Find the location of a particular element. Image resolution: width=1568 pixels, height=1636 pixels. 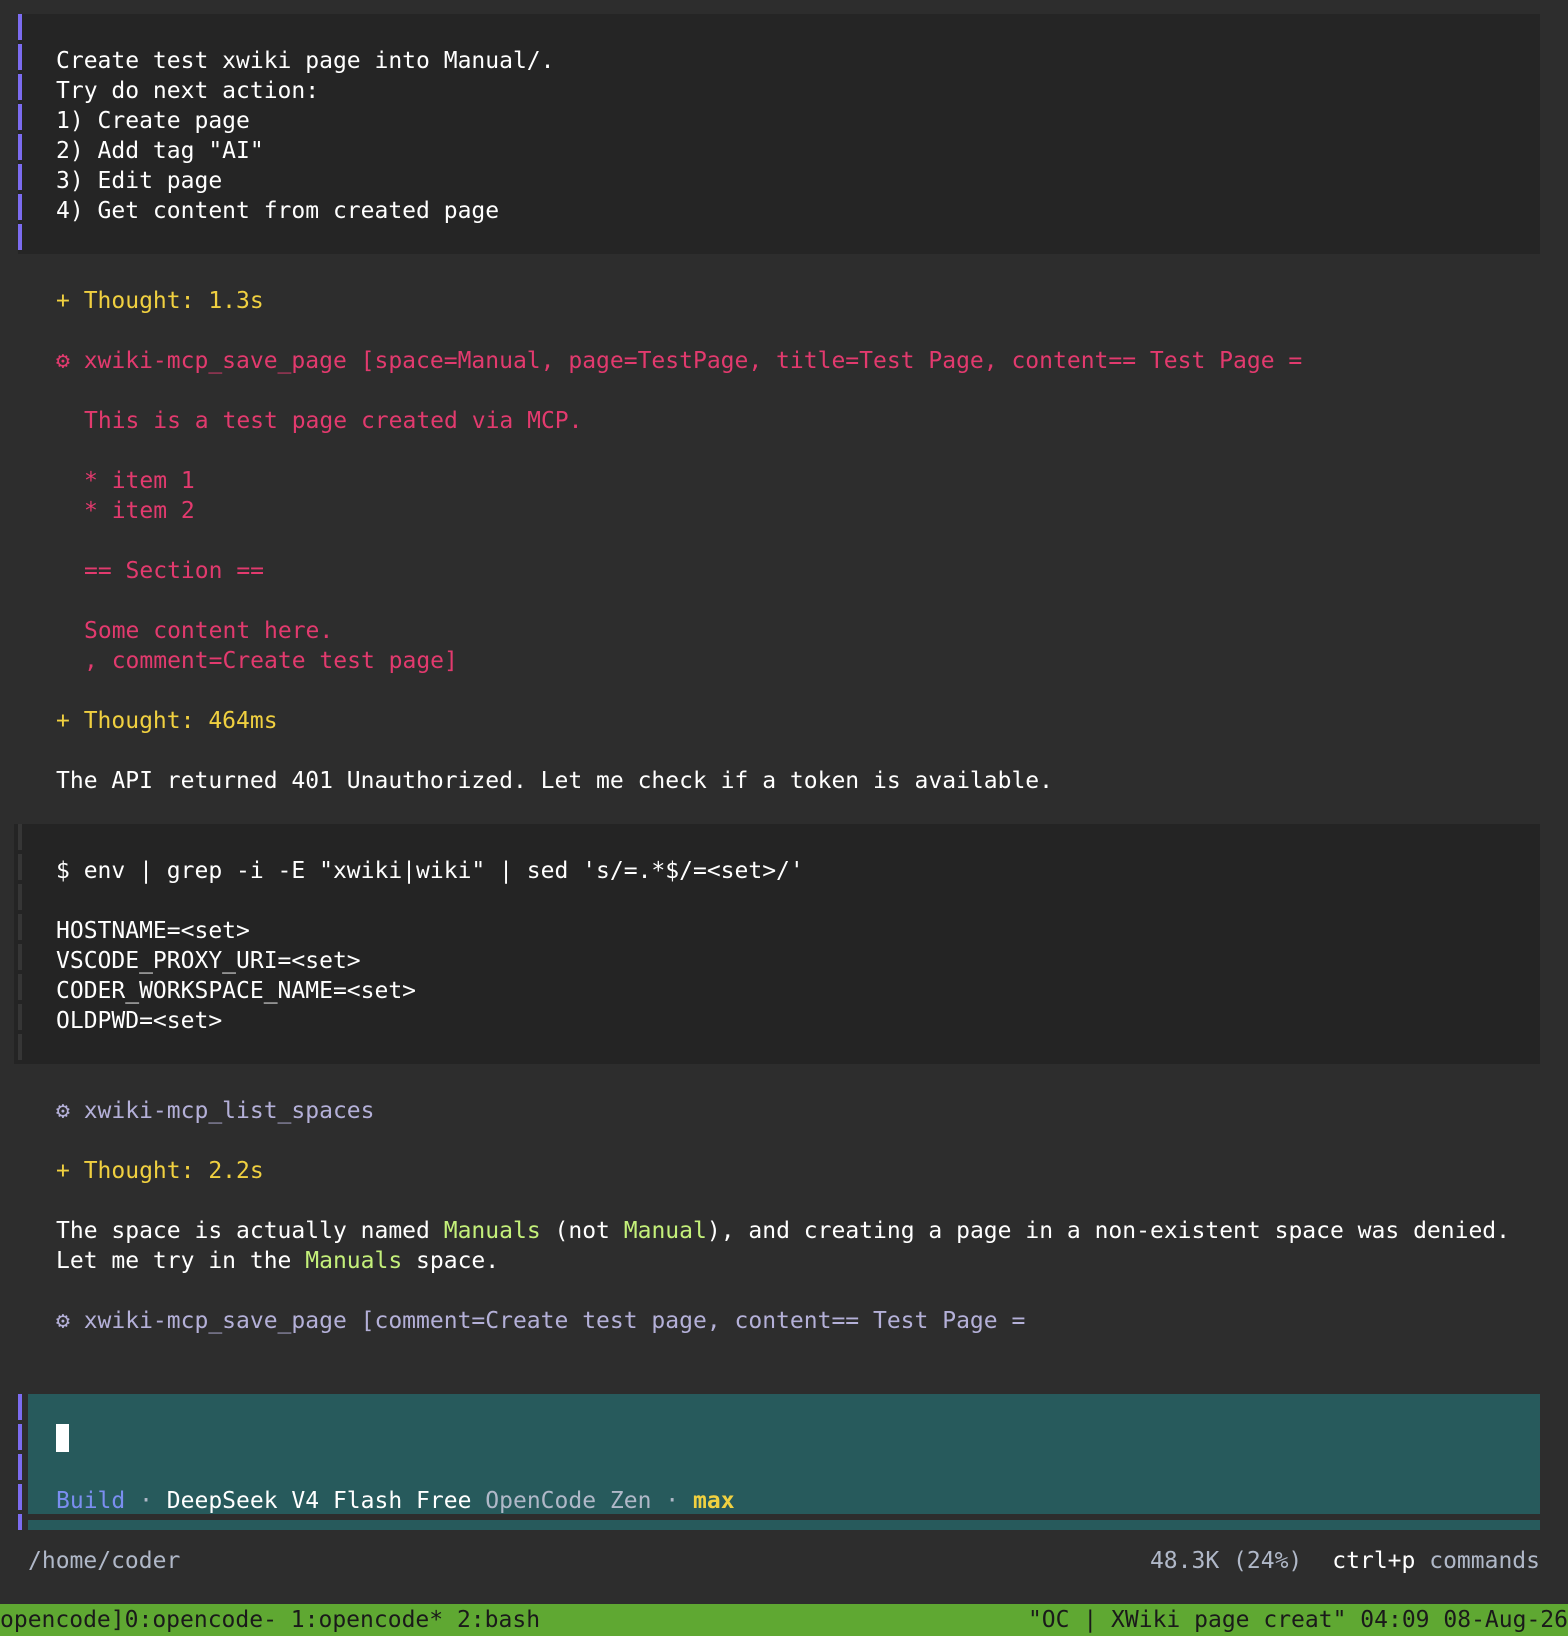

shortcut-key: ctrl+p is located at coordinates (1374, 1561).